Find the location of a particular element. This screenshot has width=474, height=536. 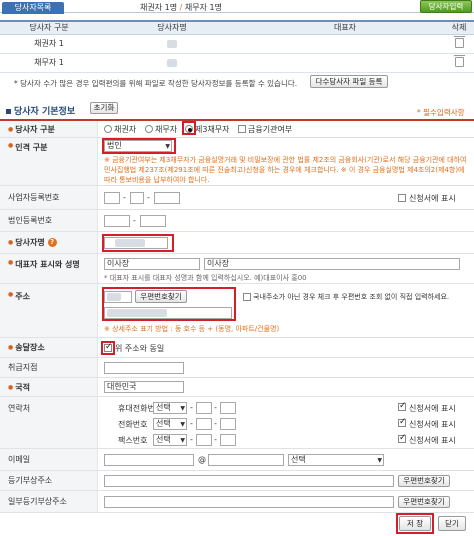

person-type-label: ● 인격 구분 is located at coordinates (49, 161).